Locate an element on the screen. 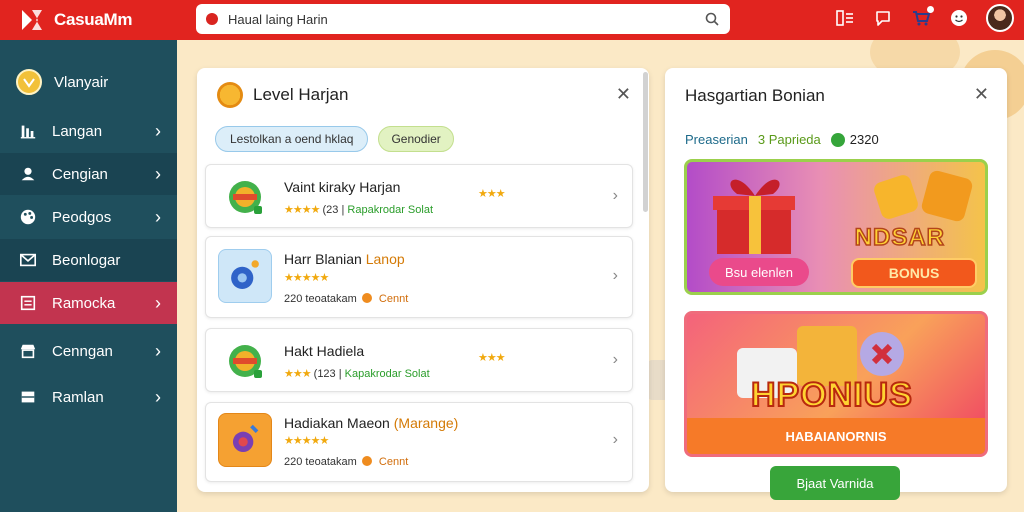 This screenshot has width=1024, height=512. game-meta-label: teoatakam is located at coordinates (331, 299).